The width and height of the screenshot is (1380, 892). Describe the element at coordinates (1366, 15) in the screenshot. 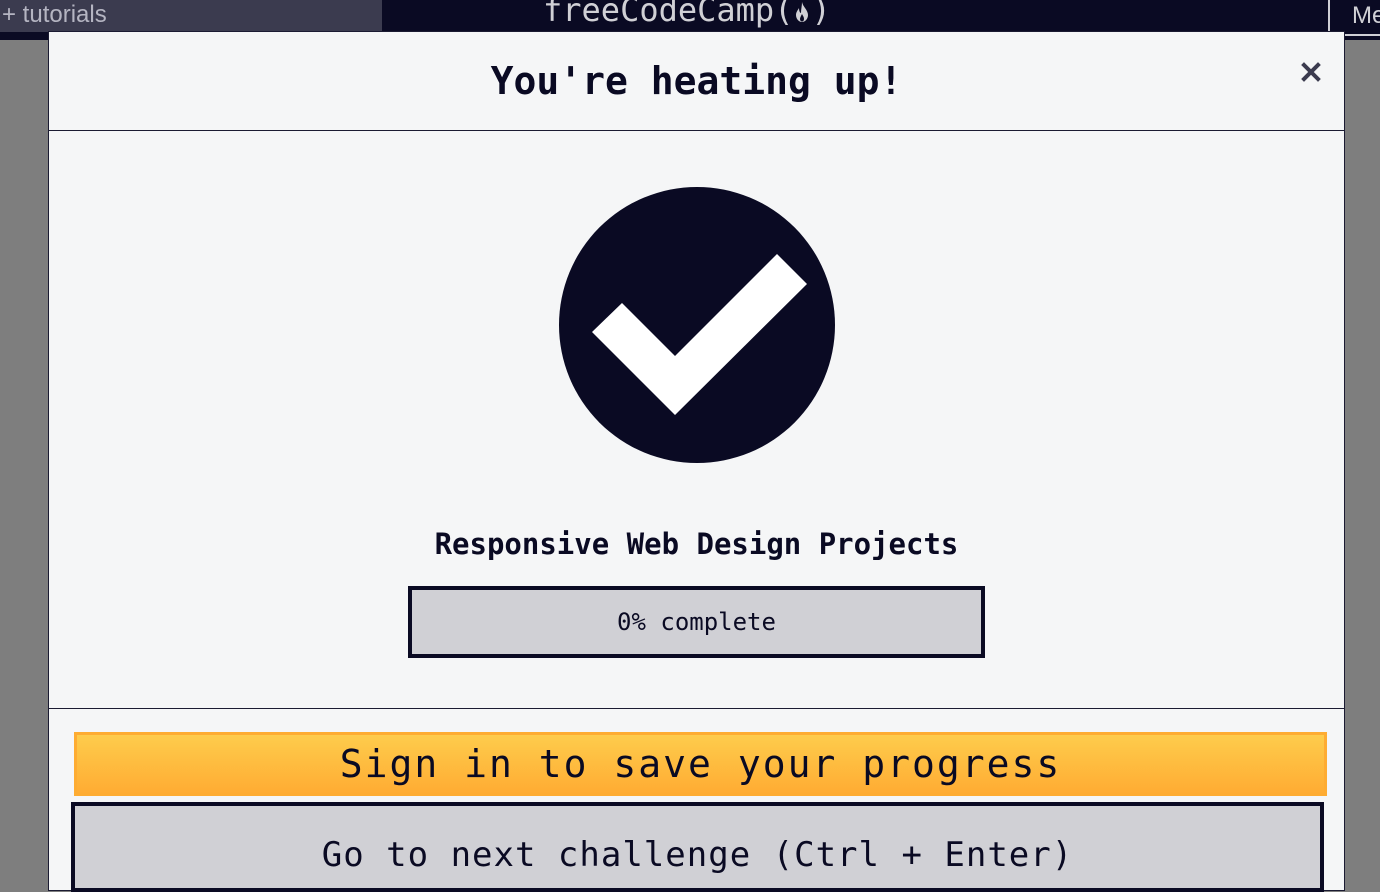

I see `menu-label: Menu` at that location.